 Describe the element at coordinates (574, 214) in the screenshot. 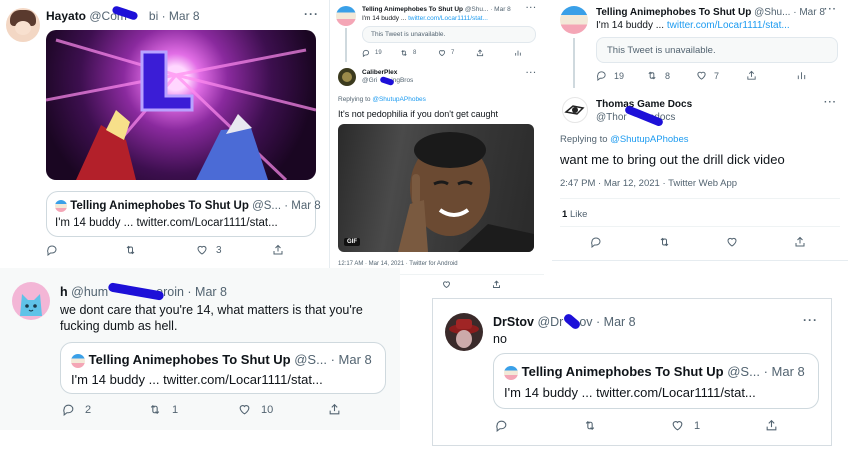

I see `likes-stat: 1 Like` at that location.